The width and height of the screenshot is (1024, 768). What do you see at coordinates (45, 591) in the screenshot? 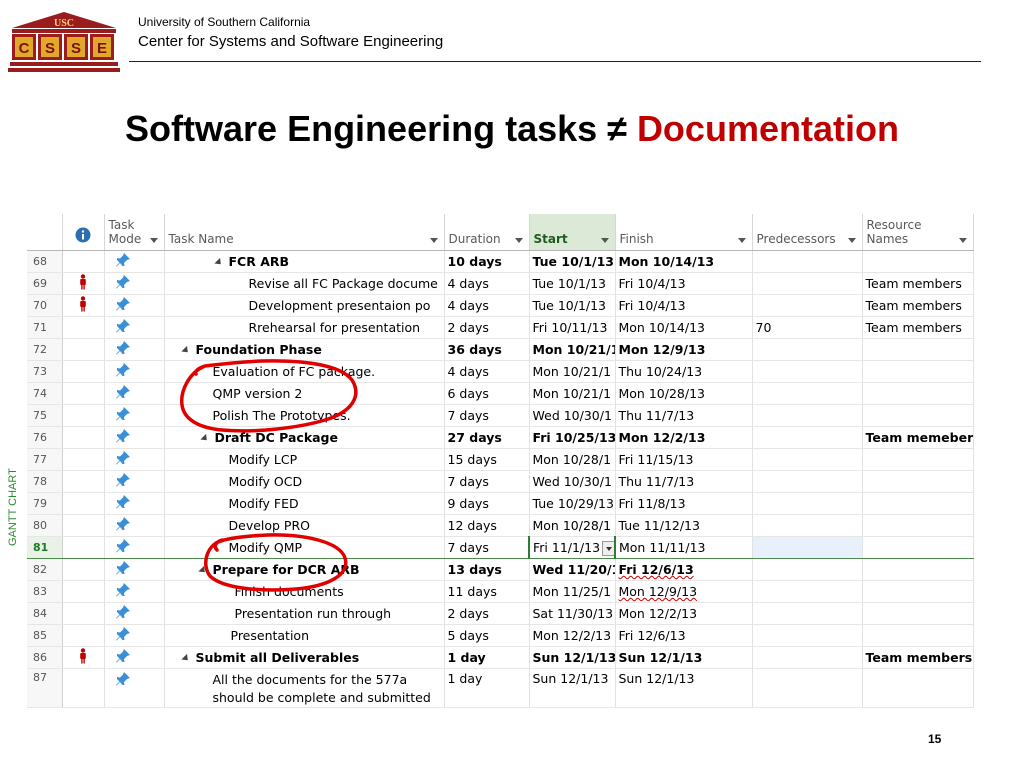
I see `row-id-cell: 83` at bounding box center [45, 591].